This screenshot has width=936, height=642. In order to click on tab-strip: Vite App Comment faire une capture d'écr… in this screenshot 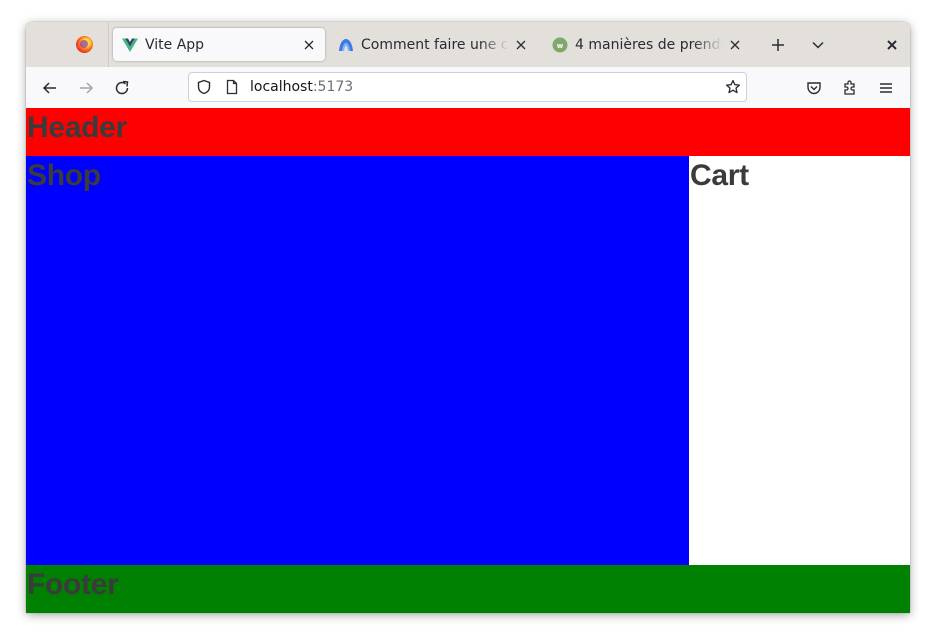, I will do `click(468, 44)`.